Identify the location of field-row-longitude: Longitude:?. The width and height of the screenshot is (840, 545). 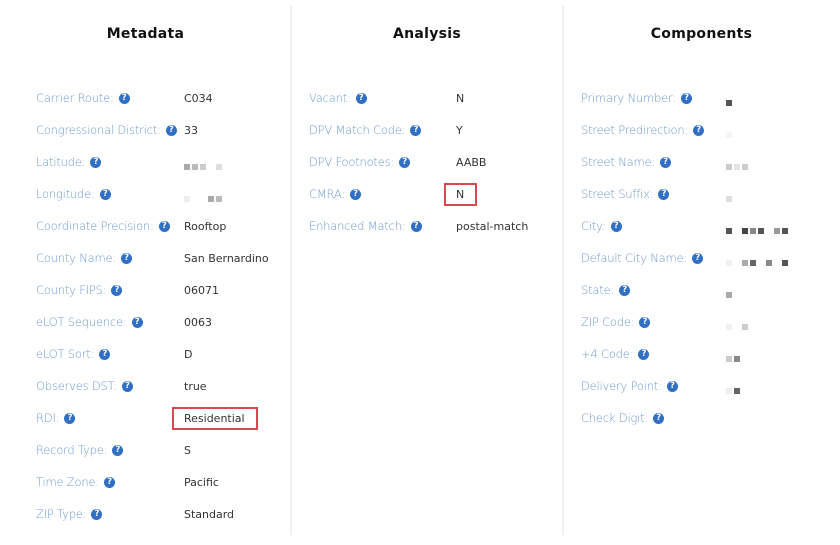
(73, 194).